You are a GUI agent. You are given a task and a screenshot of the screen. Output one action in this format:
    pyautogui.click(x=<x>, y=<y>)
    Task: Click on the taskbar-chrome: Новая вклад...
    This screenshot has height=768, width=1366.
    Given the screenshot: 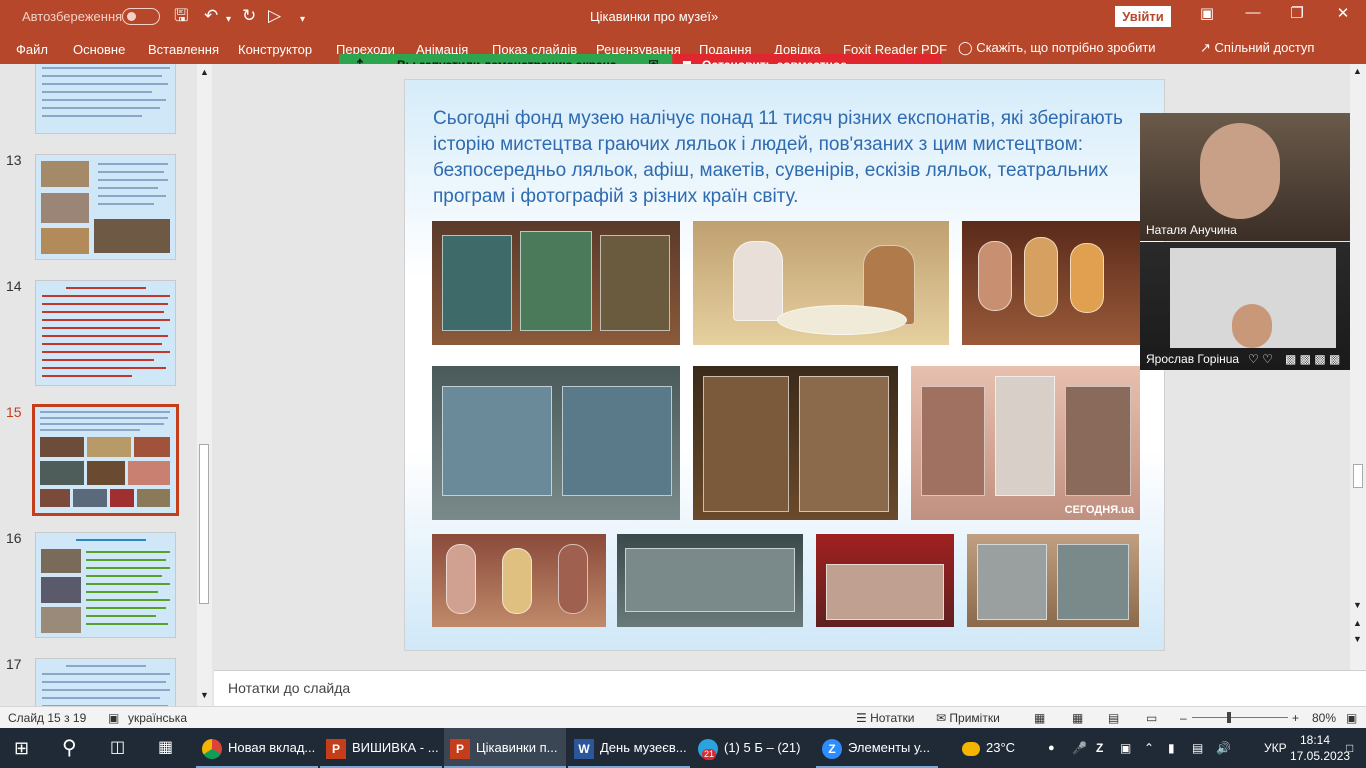 What is the action you would take?
    pyautogui.click(x=257, y=748)
    